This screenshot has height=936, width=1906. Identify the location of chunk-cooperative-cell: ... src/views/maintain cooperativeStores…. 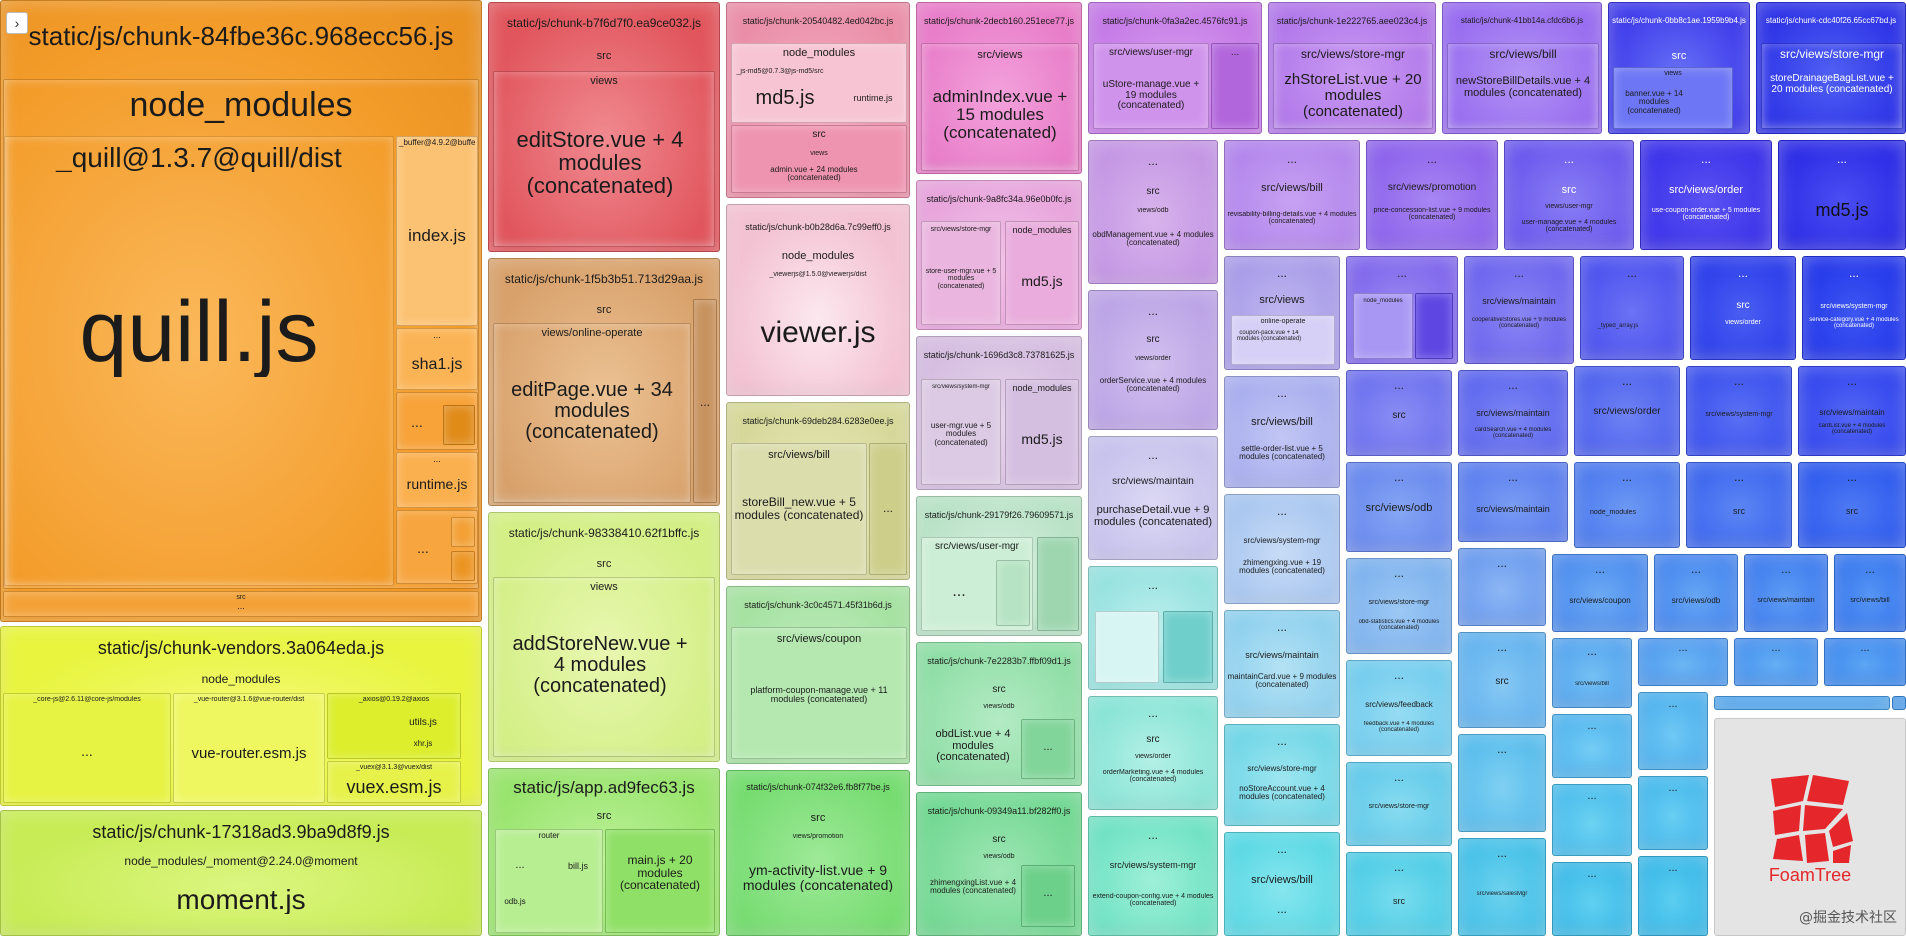
(1519, 310).